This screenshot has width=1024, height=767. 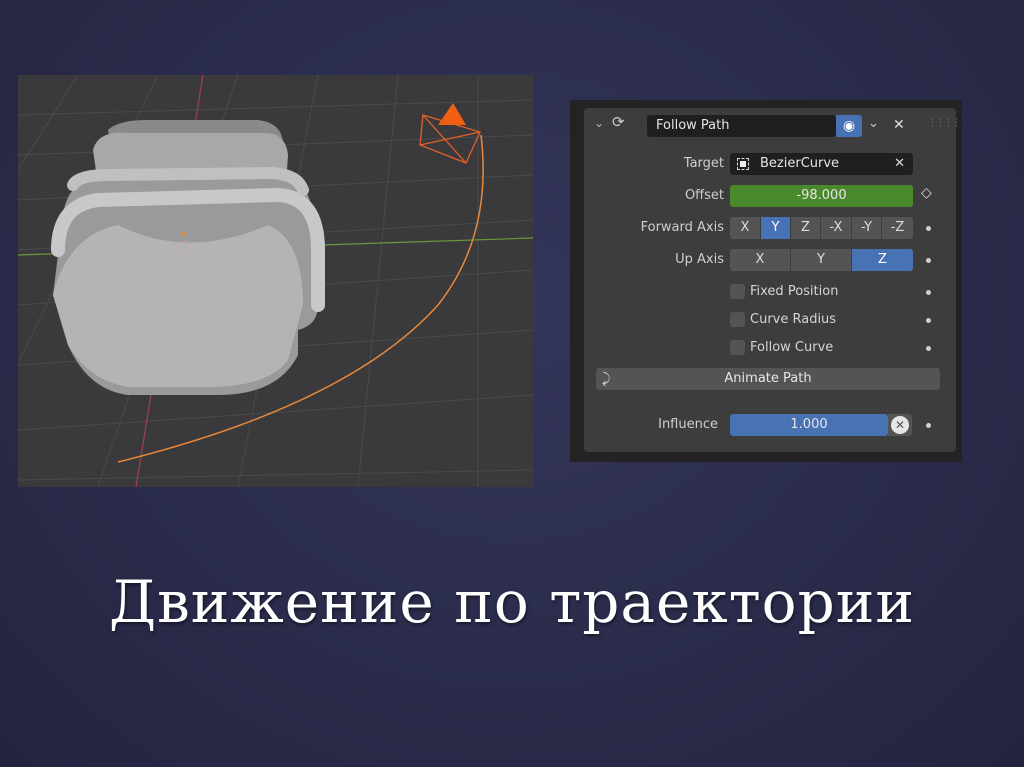 What do you see at coordinates (741, 126) in the screenshot?
I see `constraint-name-field: Follow Path` at bounding box center [741, 126].